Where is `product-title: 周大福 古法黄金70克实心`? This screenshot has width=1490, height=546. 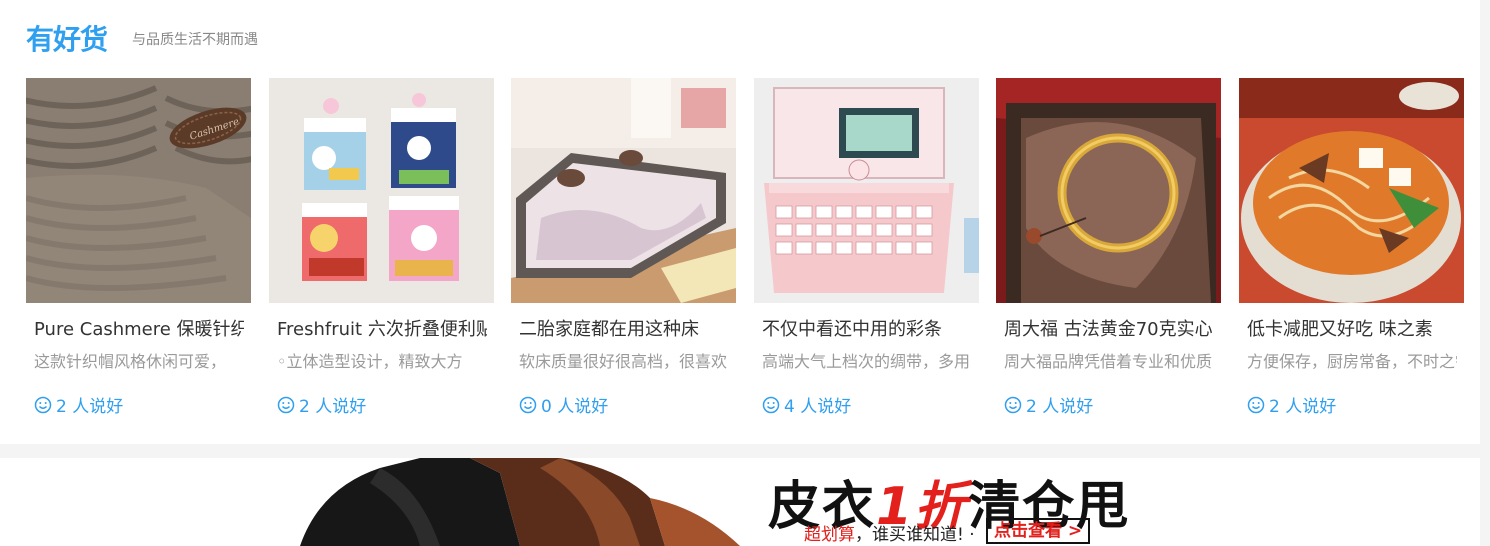 product-title: 周大福 古法黄金70克实心 is located at coordinates (1109, 328).